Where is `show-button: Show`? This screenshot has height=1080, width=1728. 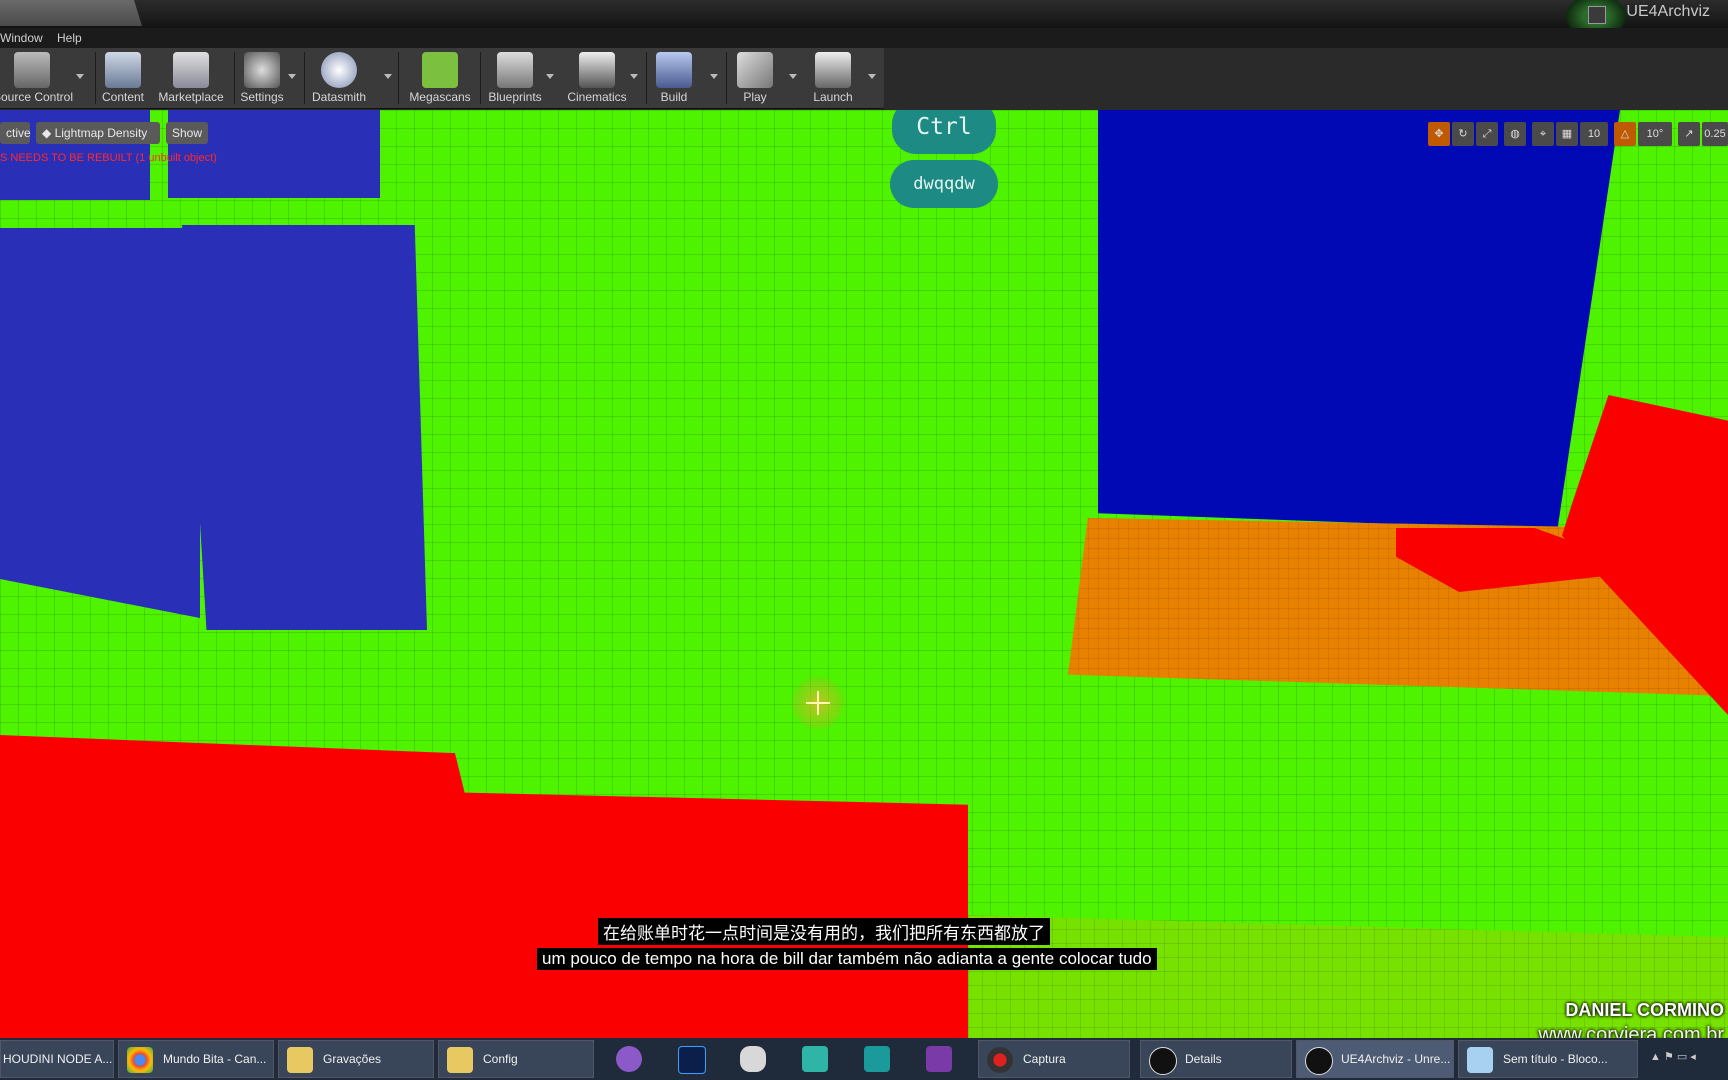 show-button: Show is located at coordinates (187, 133).